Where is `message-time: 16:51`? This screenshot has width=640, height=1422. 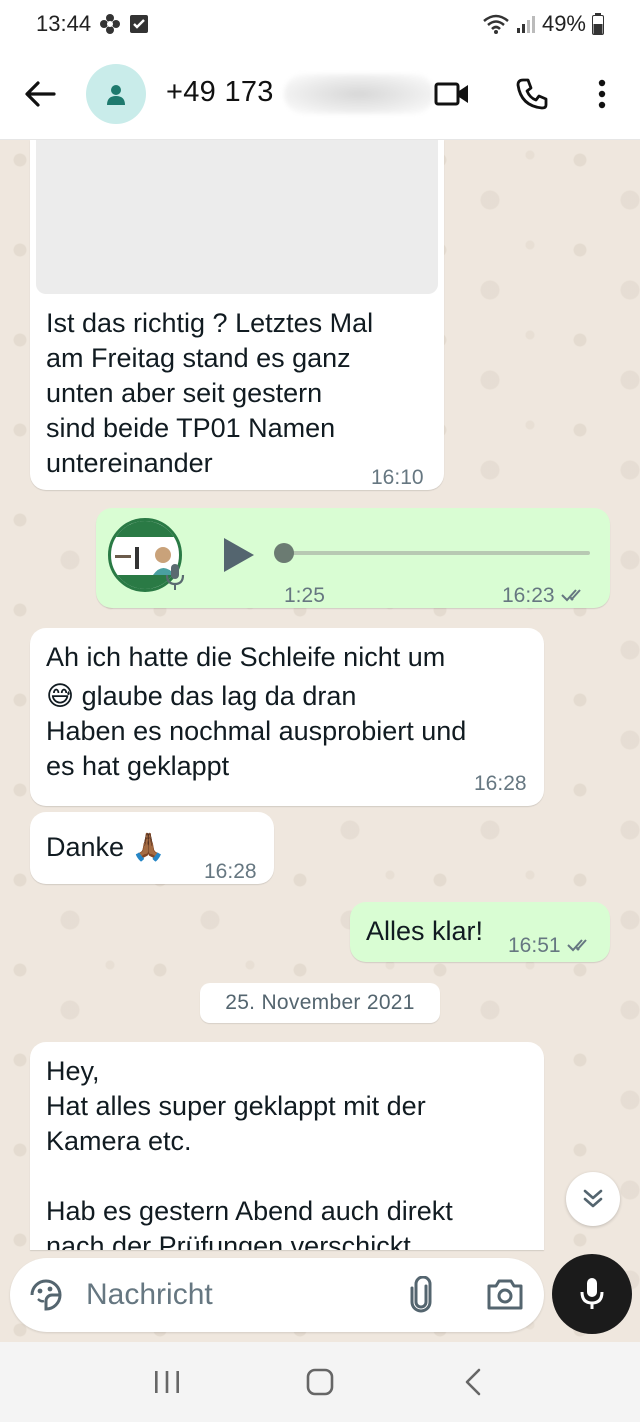 message-time: 16:51 is located at coordinates (534, 945).